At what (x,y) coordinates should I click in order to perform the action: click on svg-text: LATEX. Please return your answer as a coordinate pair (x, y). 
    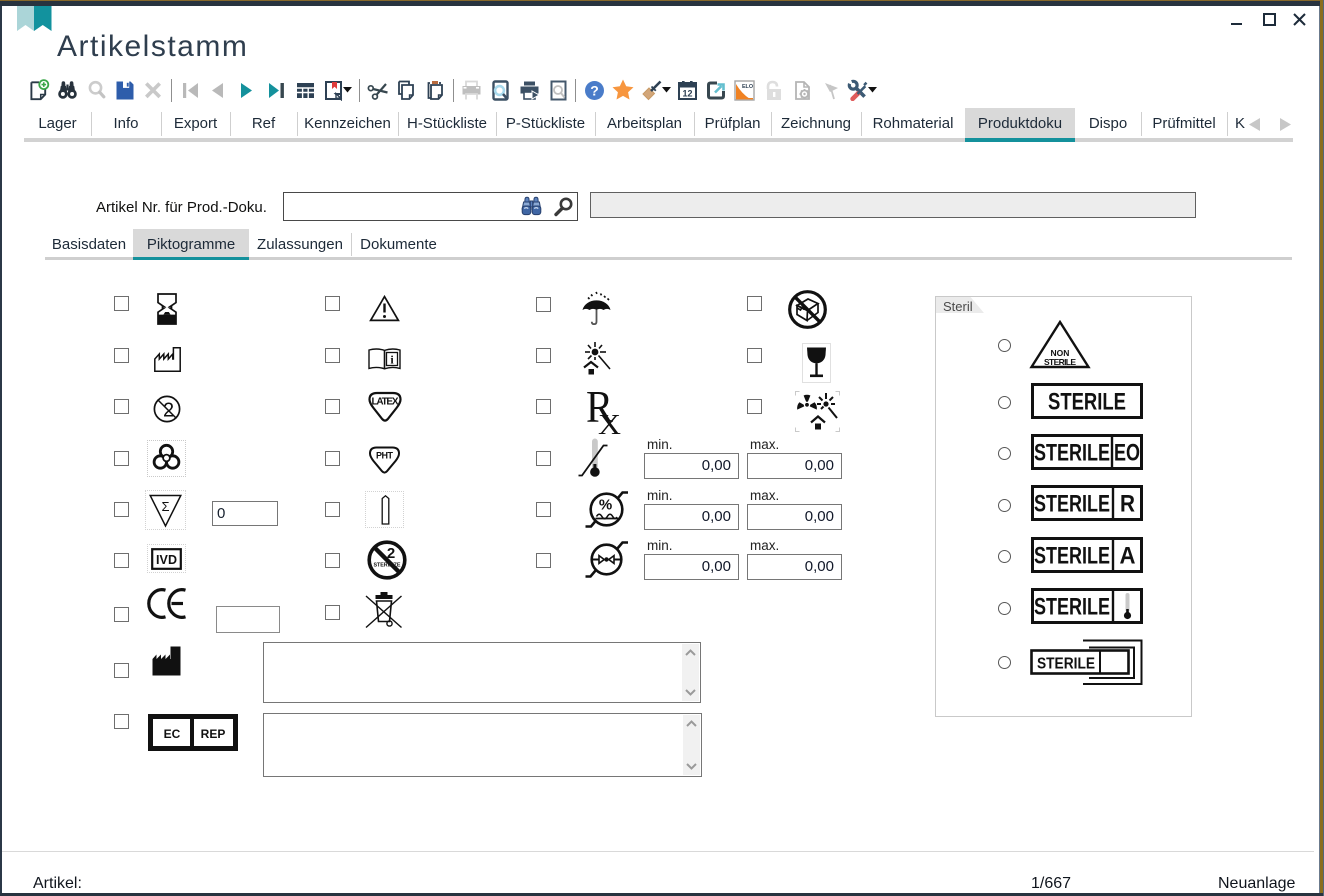
    Looking at the image, I should click on (385, 402).